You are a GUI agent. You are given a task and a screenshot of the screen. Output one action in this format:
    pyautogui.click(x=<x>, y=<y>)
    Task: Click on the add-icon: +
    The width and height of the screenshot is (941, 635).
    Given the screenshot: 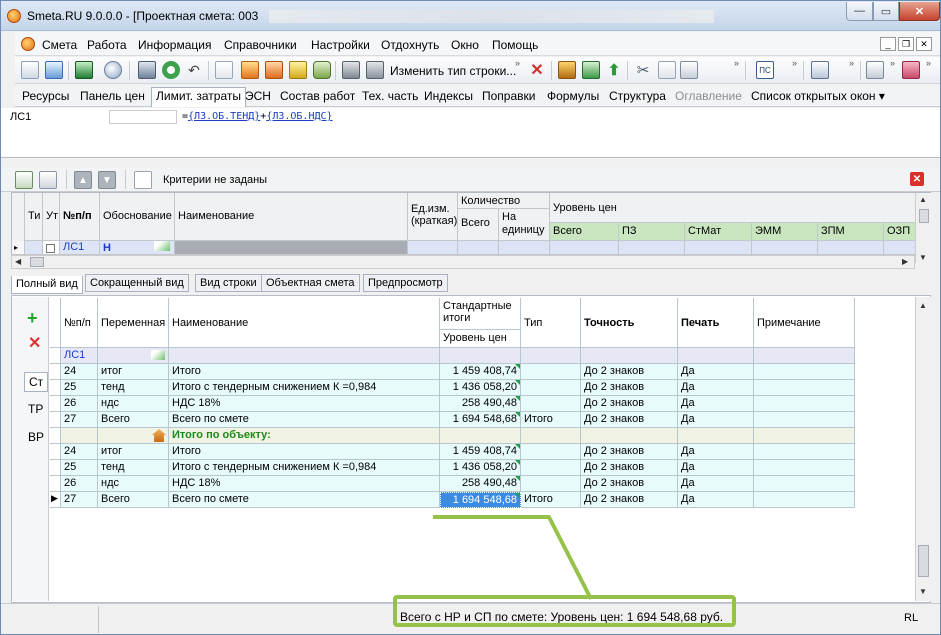 What is the action you would take?
    pyautogui.click(x=32, y=318)
    